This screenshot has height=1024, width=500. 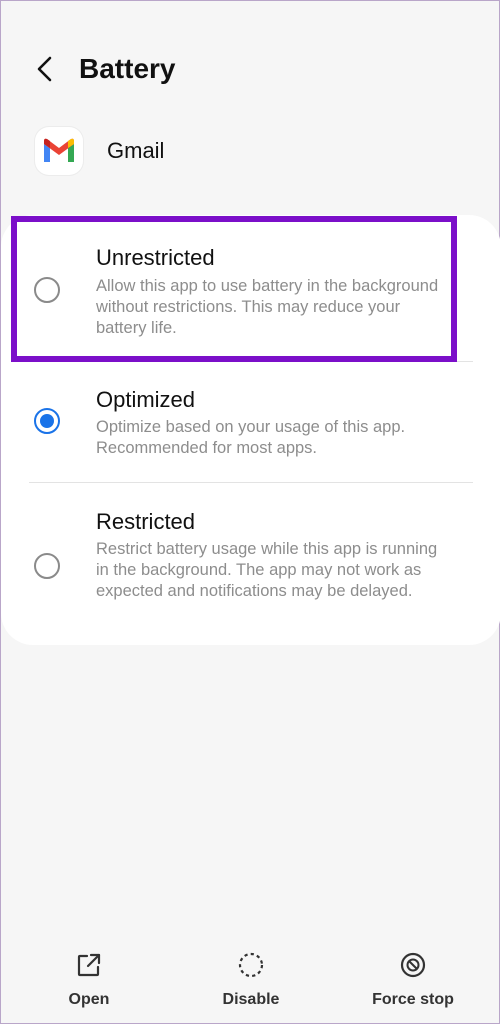 I want to click on gmail-icon, so click(x=59, y=151).